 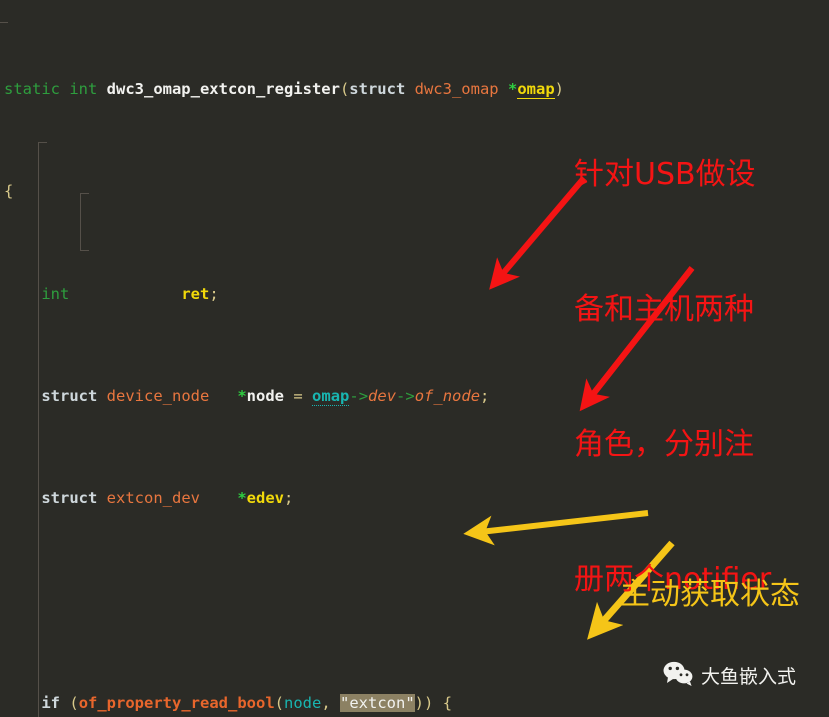 I want to click on yellow-annotation-text: 主动获取状态, so click(x=710, y=595).